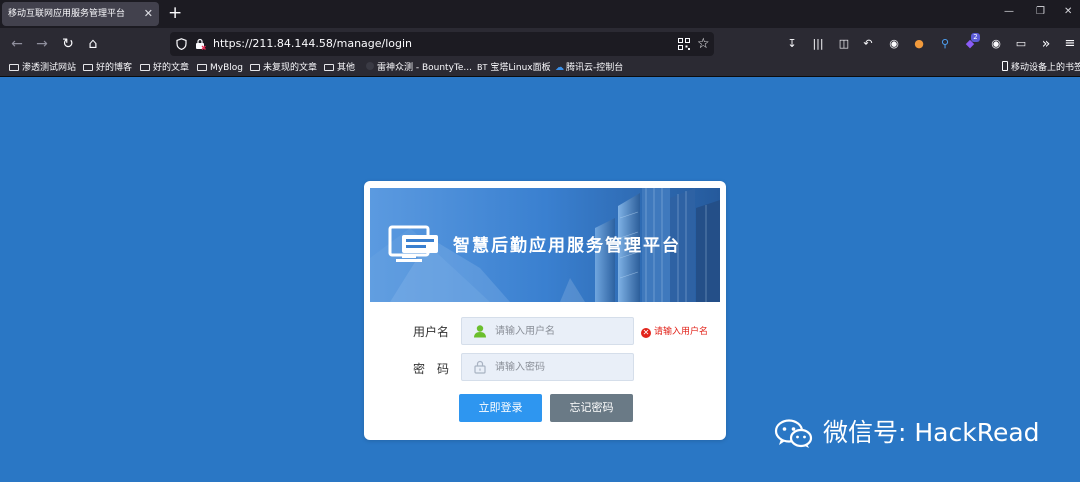 The height and width of the screenshot is (482, 1080). I want to click on library-icon: |||, so click(818, 44).